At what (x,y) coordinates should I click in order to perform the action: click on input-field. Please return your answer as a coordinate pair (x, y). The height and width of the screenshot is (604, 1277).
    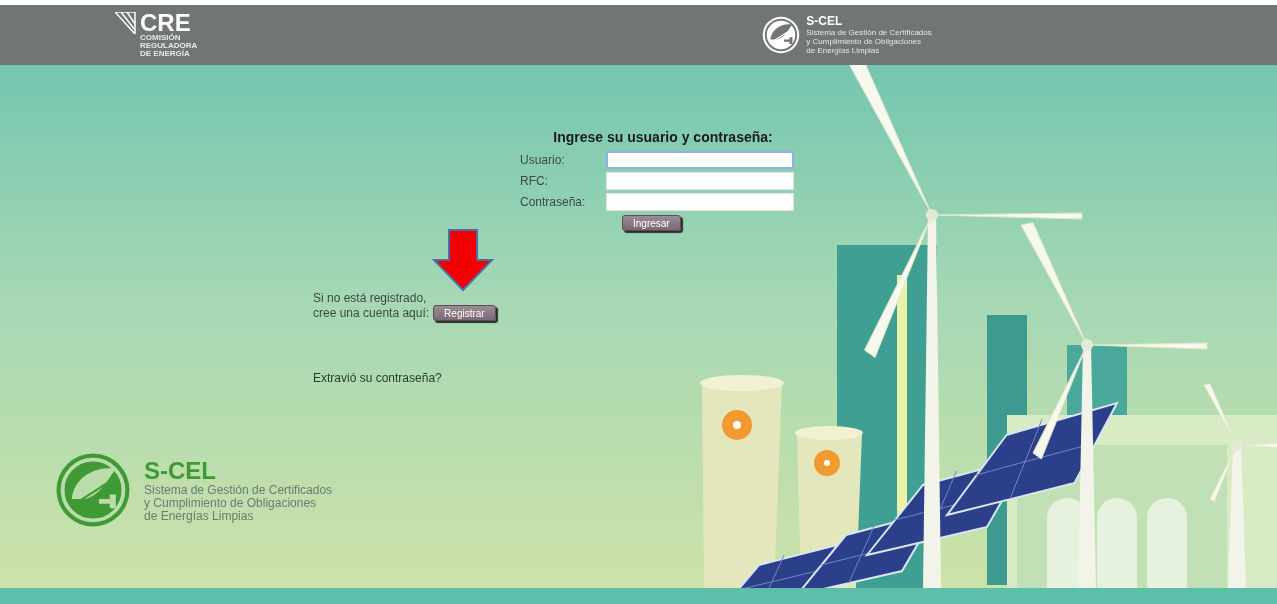
    Looking at the image, I should click on (700, 160).